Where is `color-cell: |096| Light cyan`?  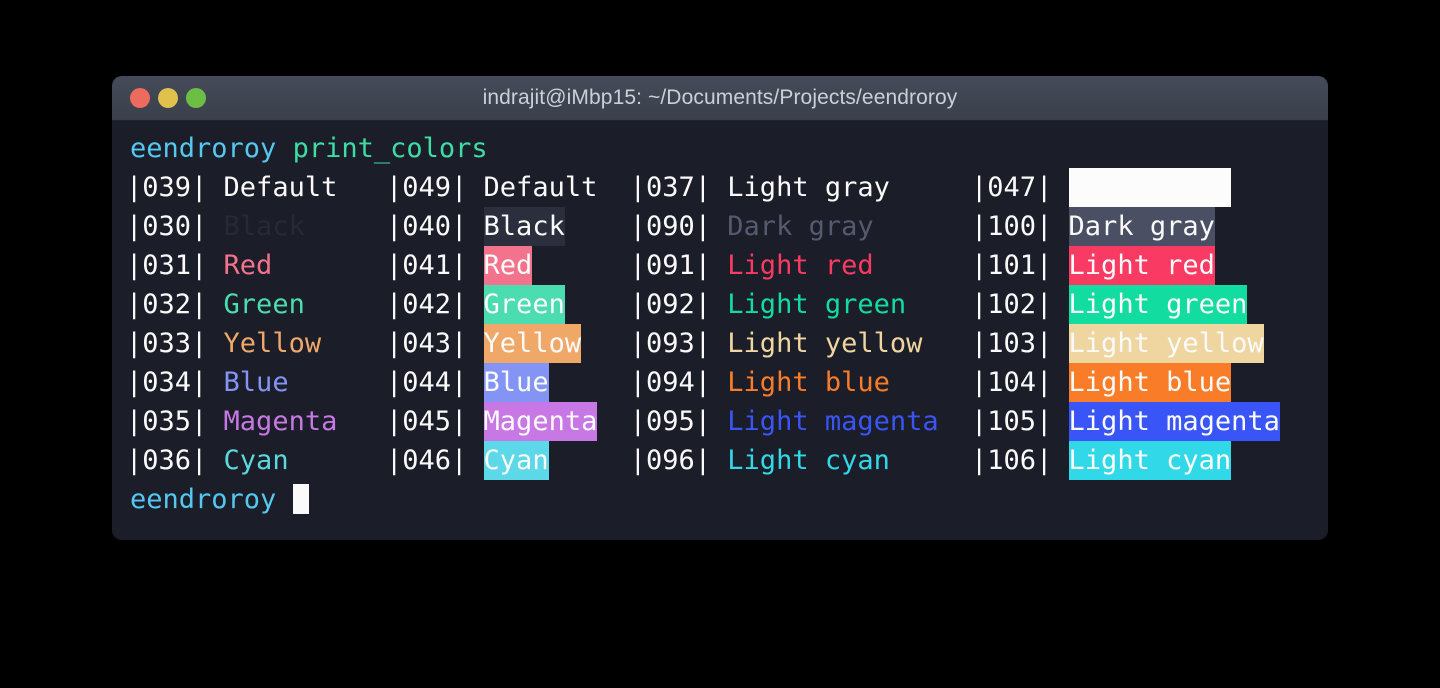
color-cell: |096| Light cyan is located at coordinates (760, 460).